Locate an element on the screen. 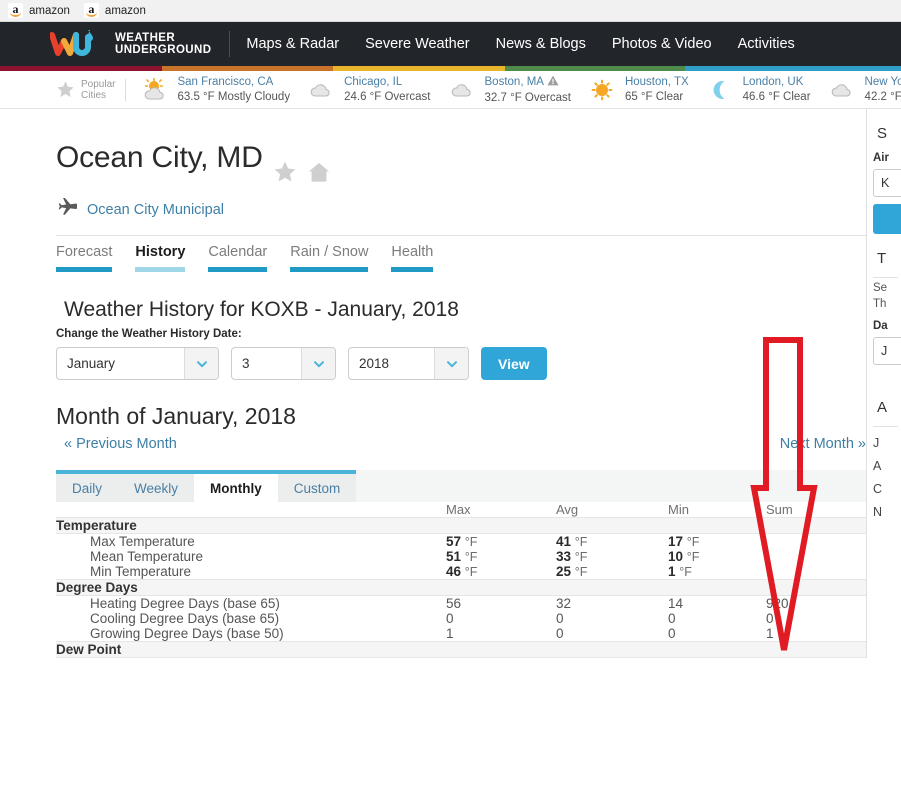  tab-monthly: Monthly is located at coordinates (236, 486).